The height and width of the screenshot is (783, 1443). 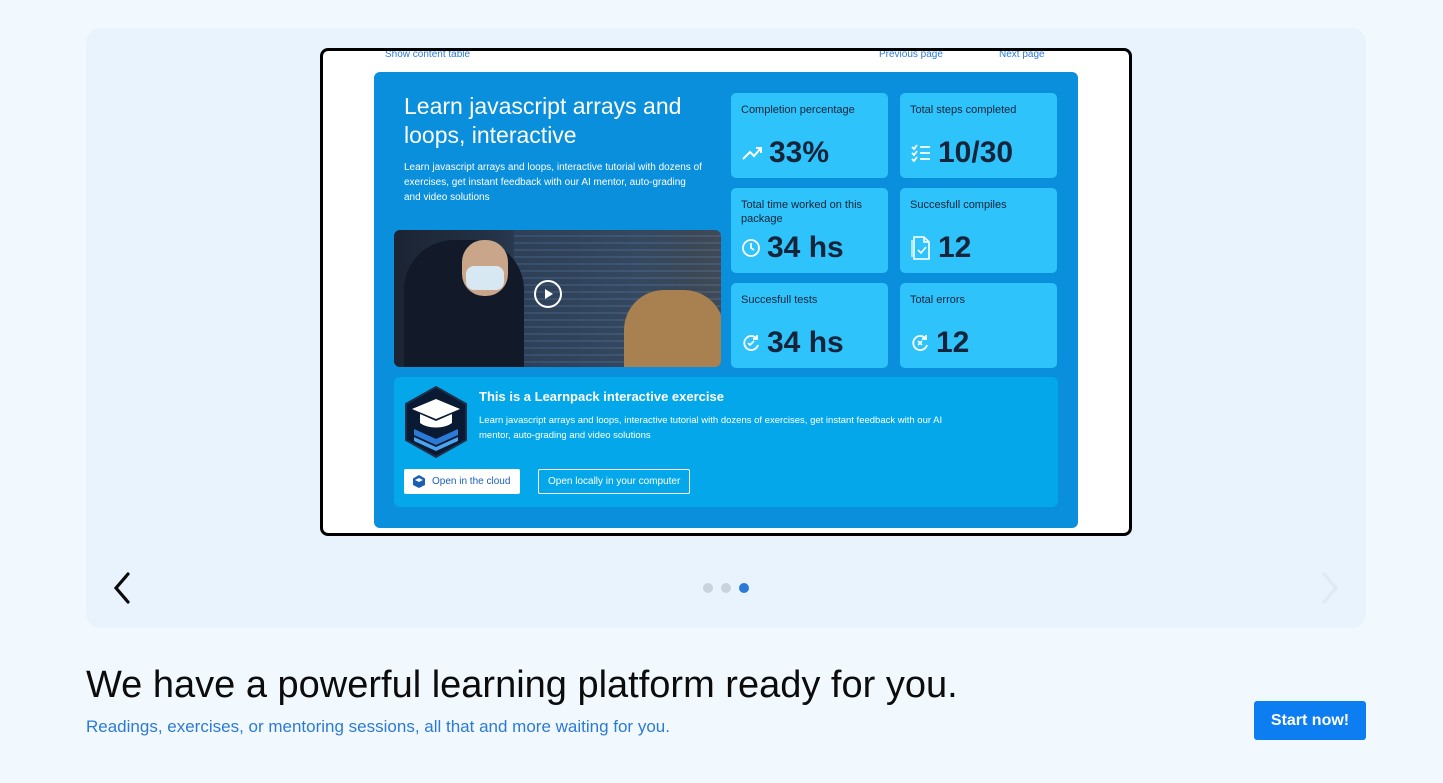 What do you see at coordinates (1310, 720) in the screenshot?
I see `start-now-button: Start now!` at bounding box center [1310, 720].